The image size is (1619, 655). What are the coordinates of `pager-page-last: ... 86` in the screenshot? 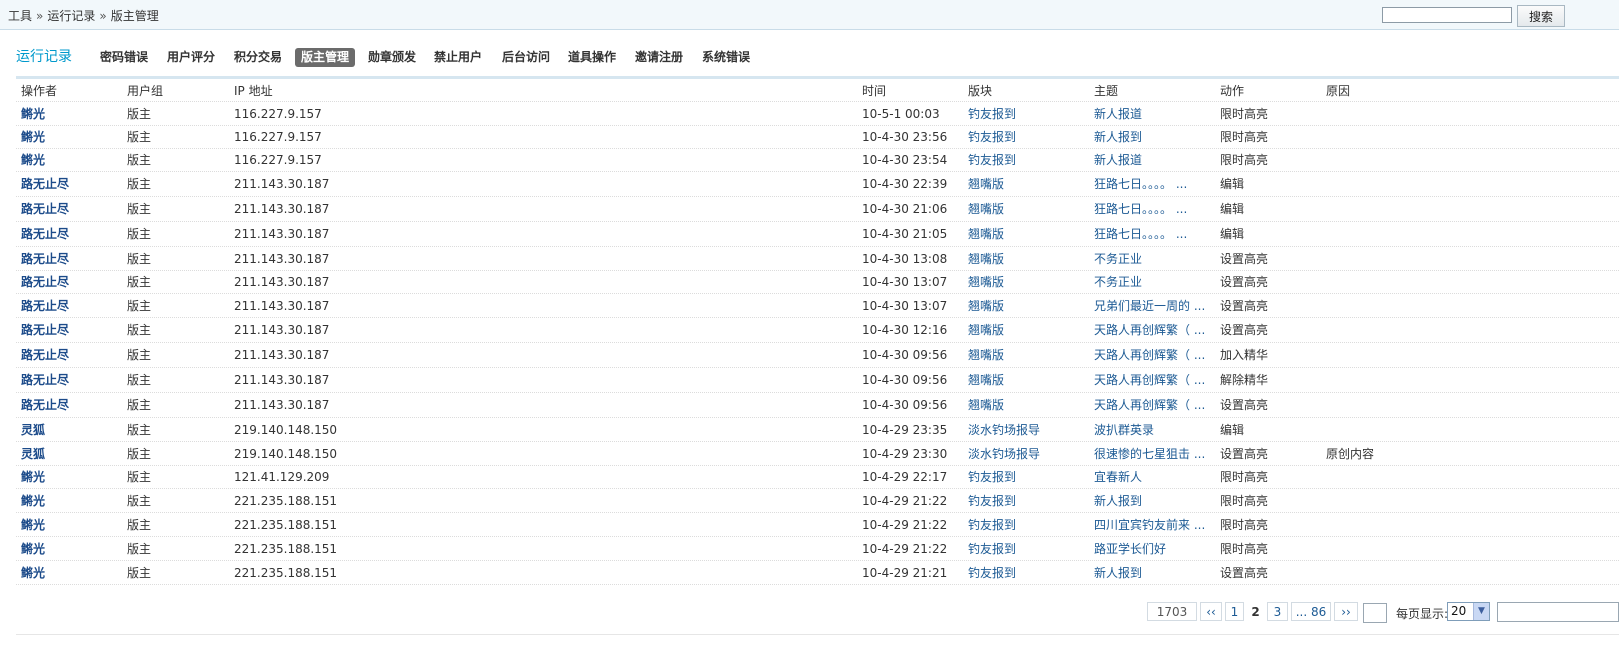 It's located at (1311, 611).